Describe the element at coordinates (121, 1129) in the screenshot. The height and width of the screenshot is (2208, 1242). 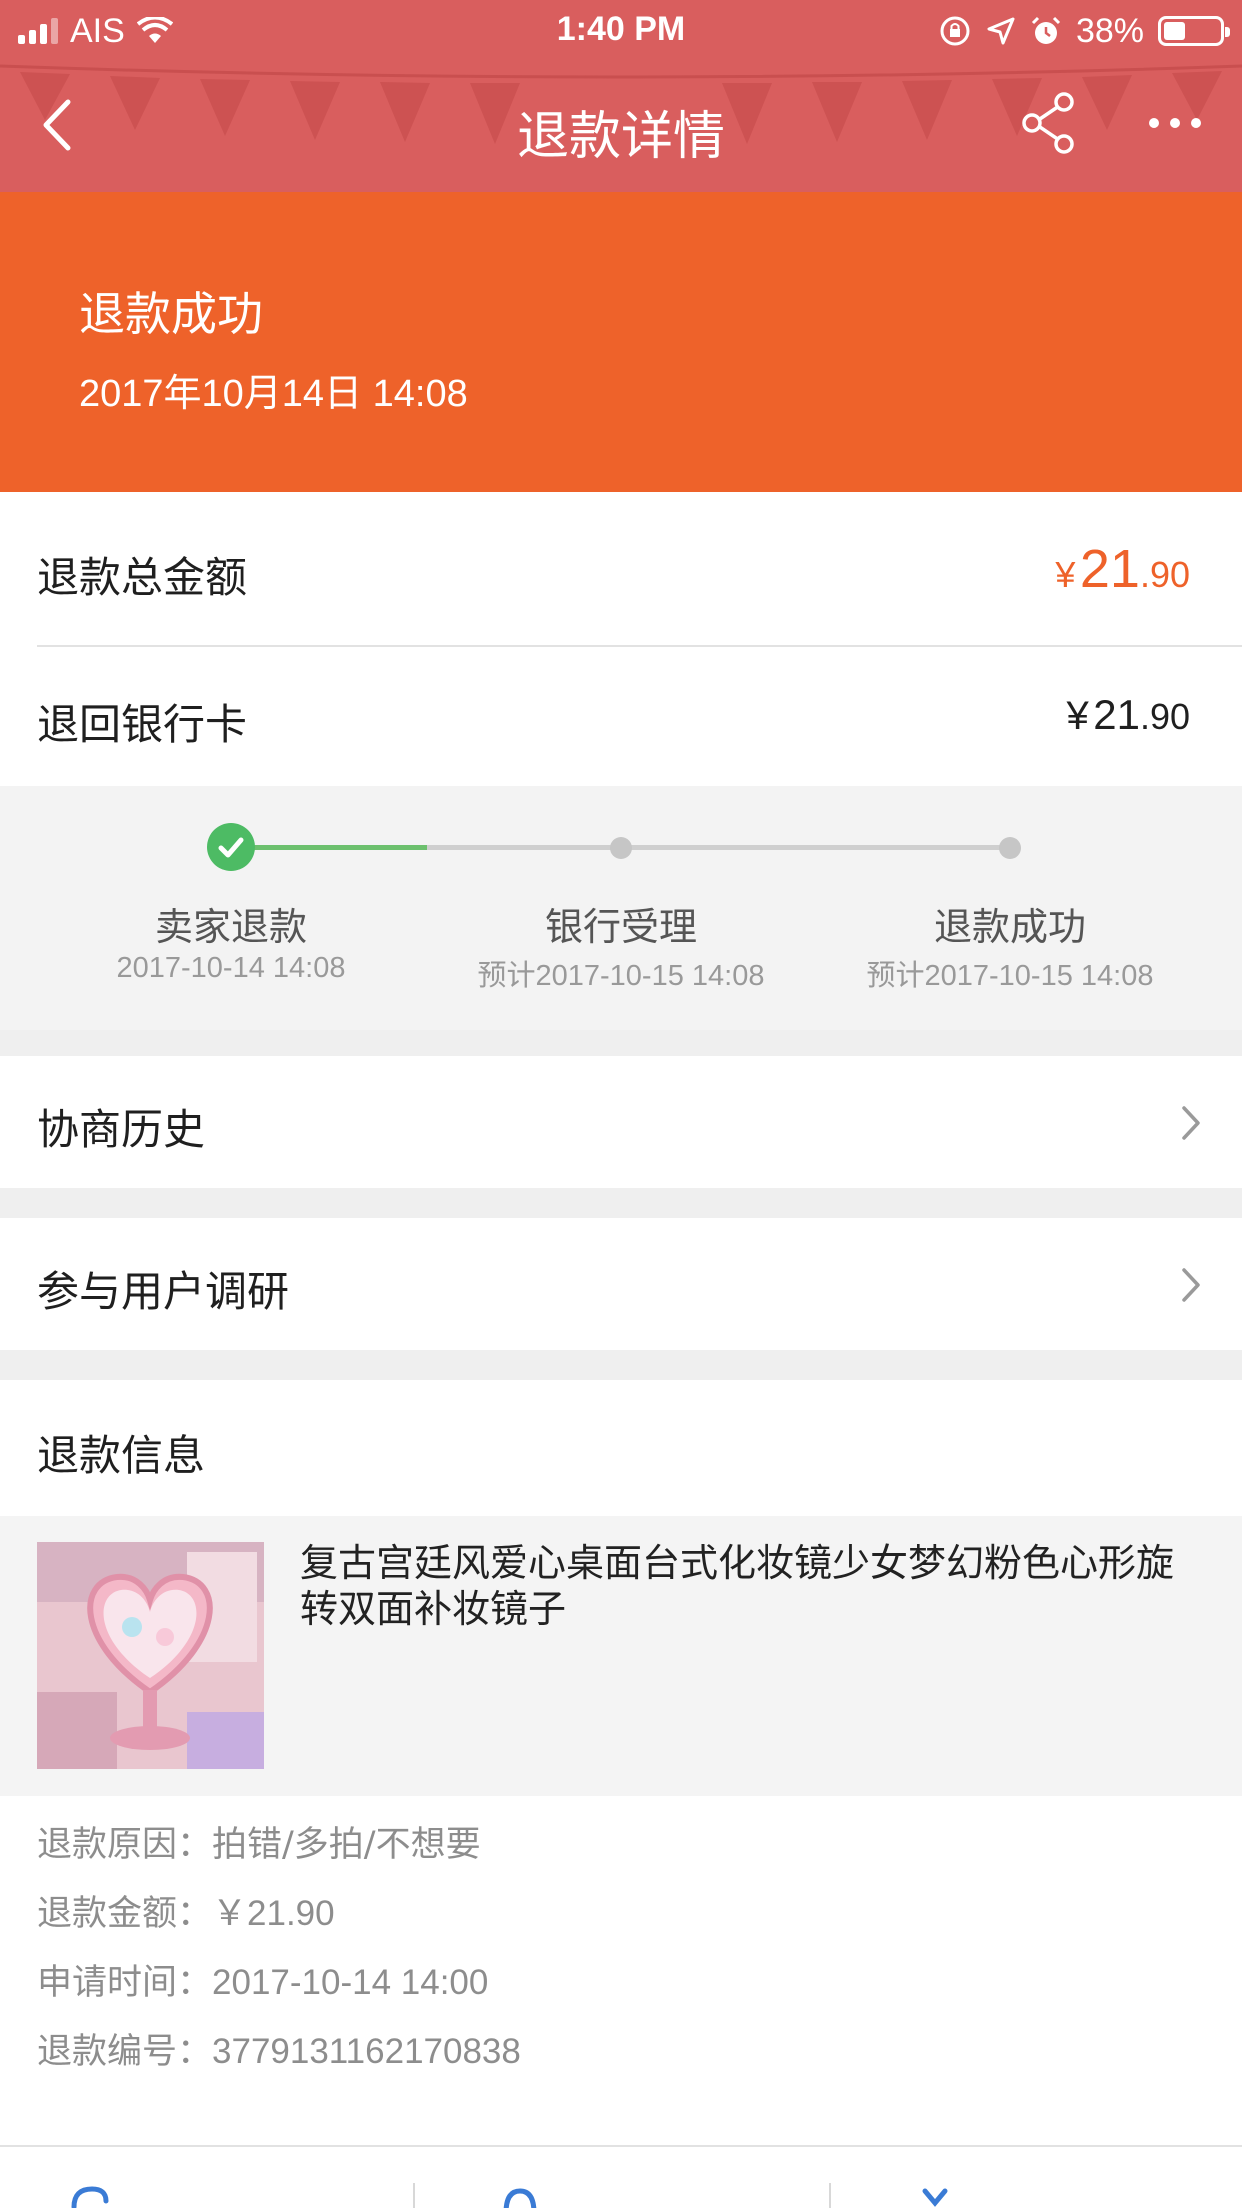
I see `negotiation-history-label: 协商历史` at that location.